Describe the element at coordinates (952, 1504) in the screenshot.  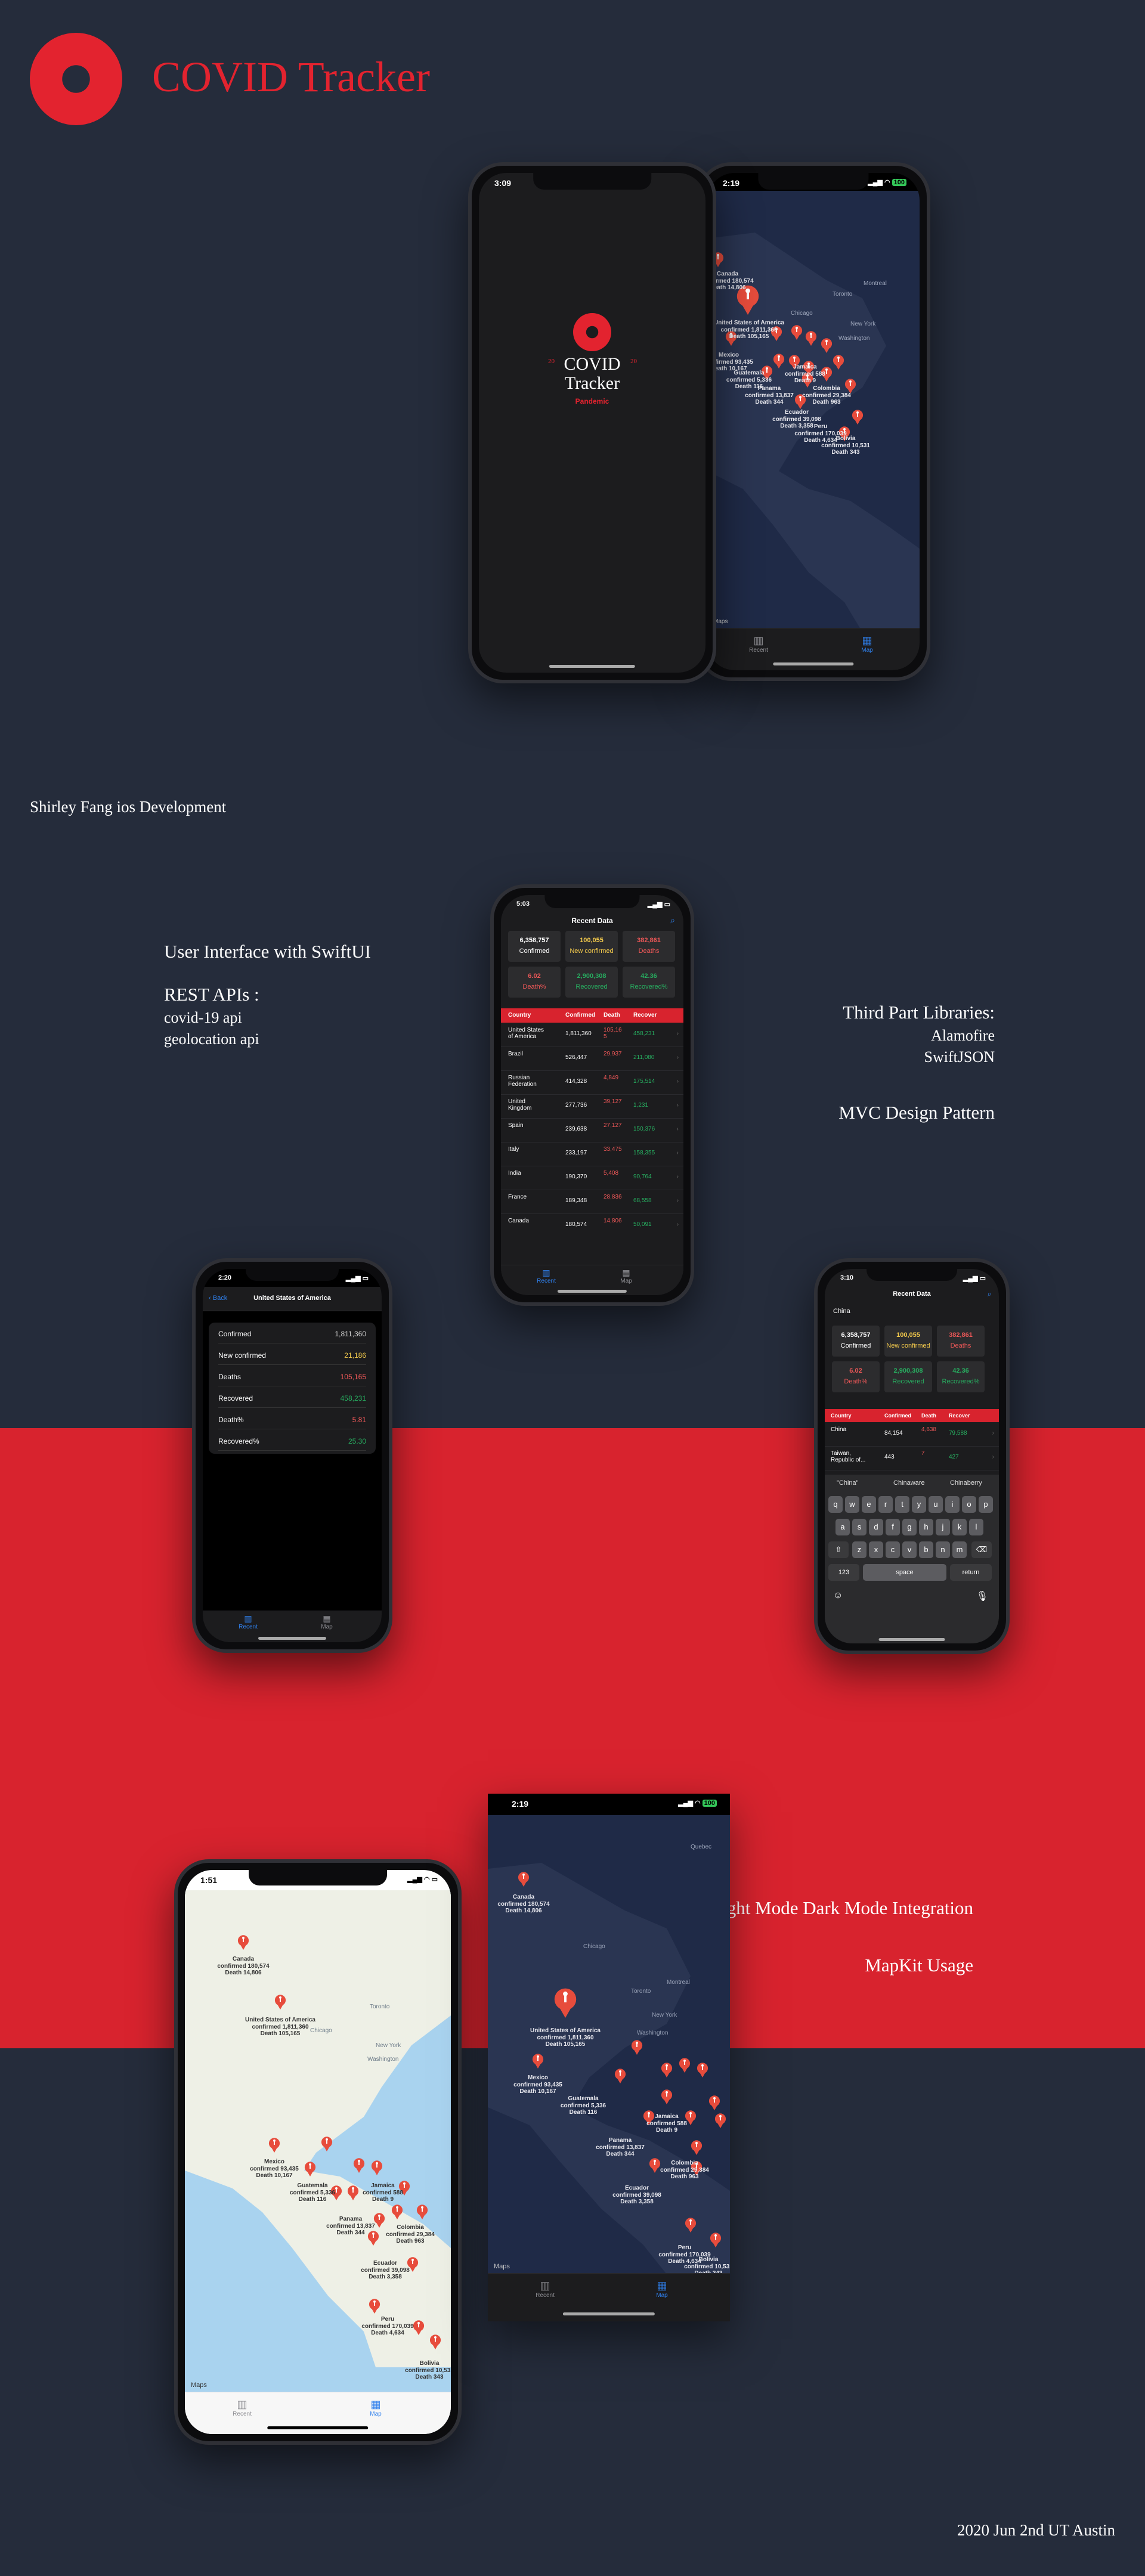
I see `key-i: i` at that location.